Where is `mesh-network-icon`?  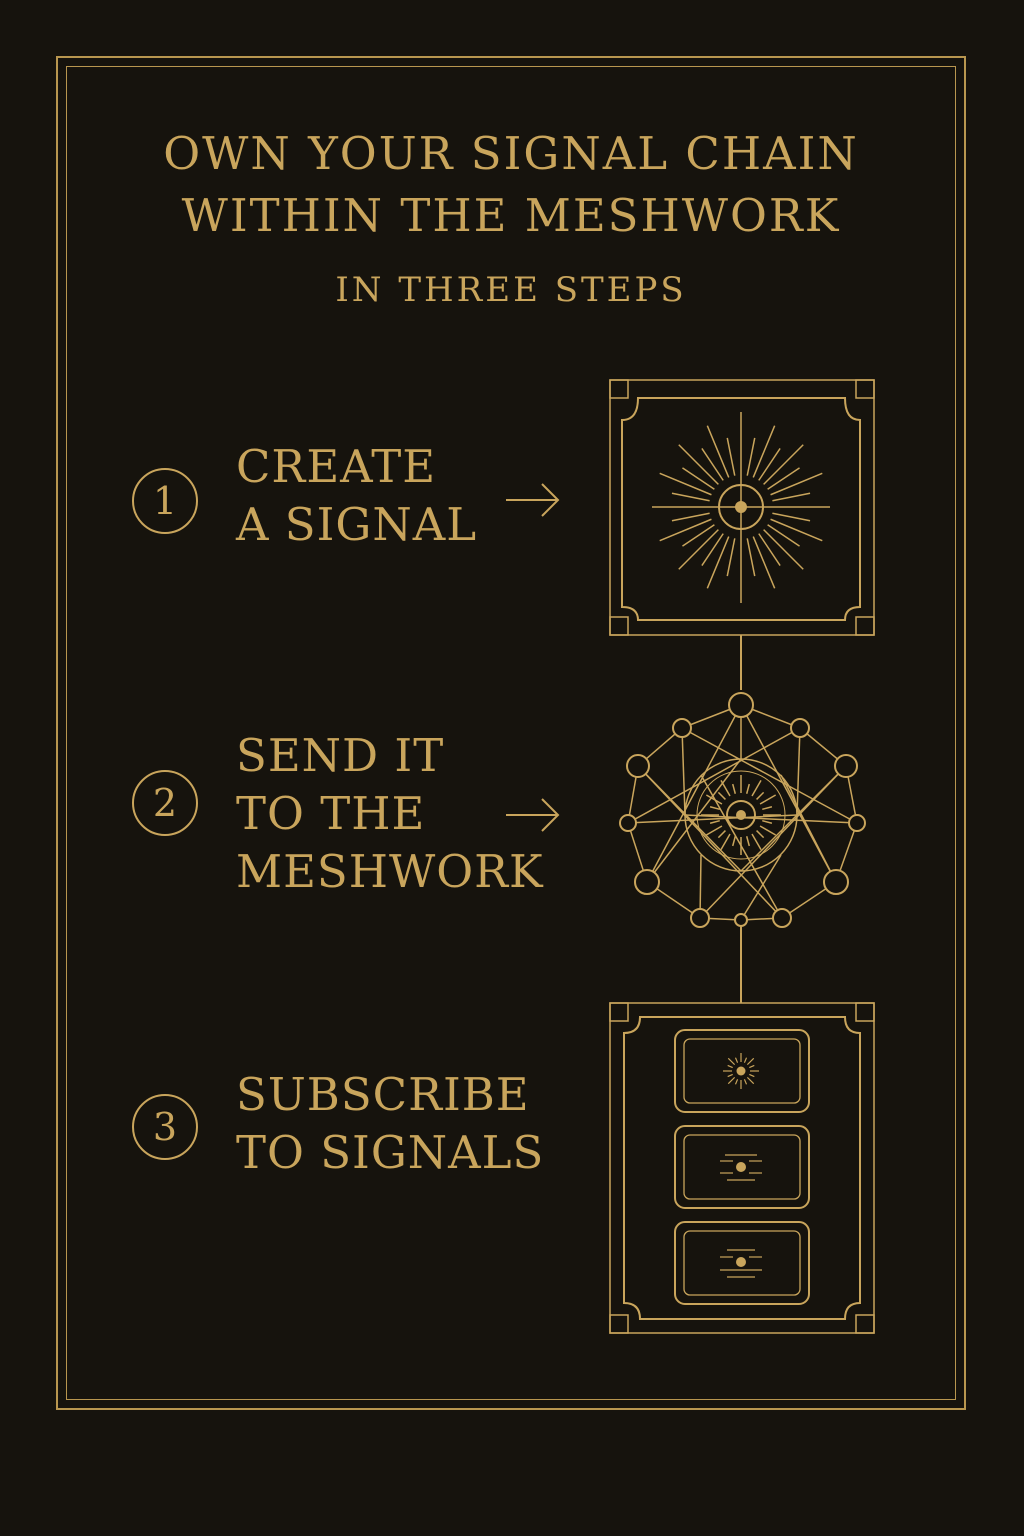 mesh-network-icon is located at coordinates (742, 810).